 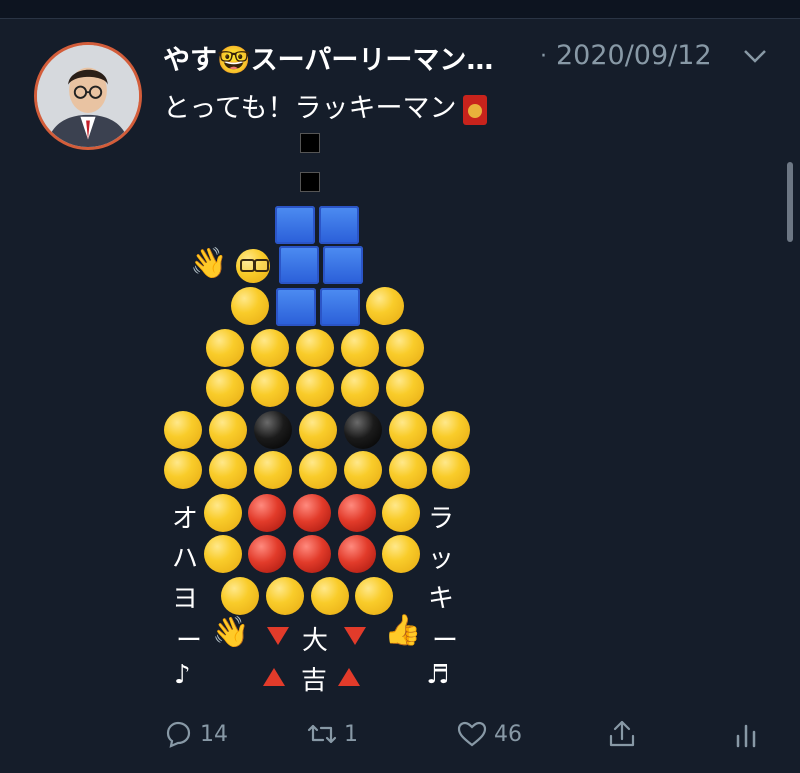 I want to click on analytics-icon, so click(x=746, y=736).